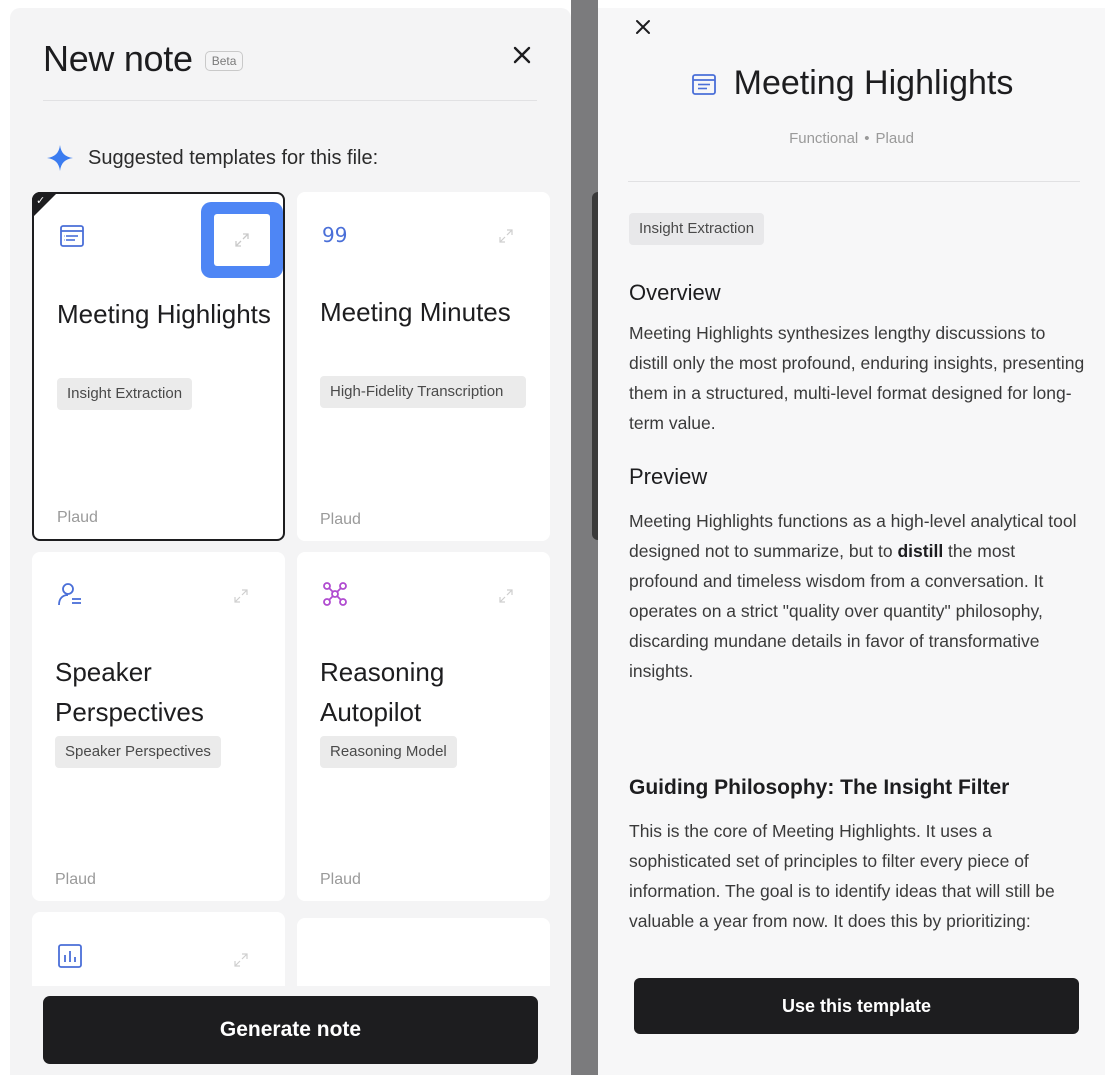  Describe the element at coordinates (290, 1030) in the screenshot. I see `generate-note-button: Generate note` at that location.